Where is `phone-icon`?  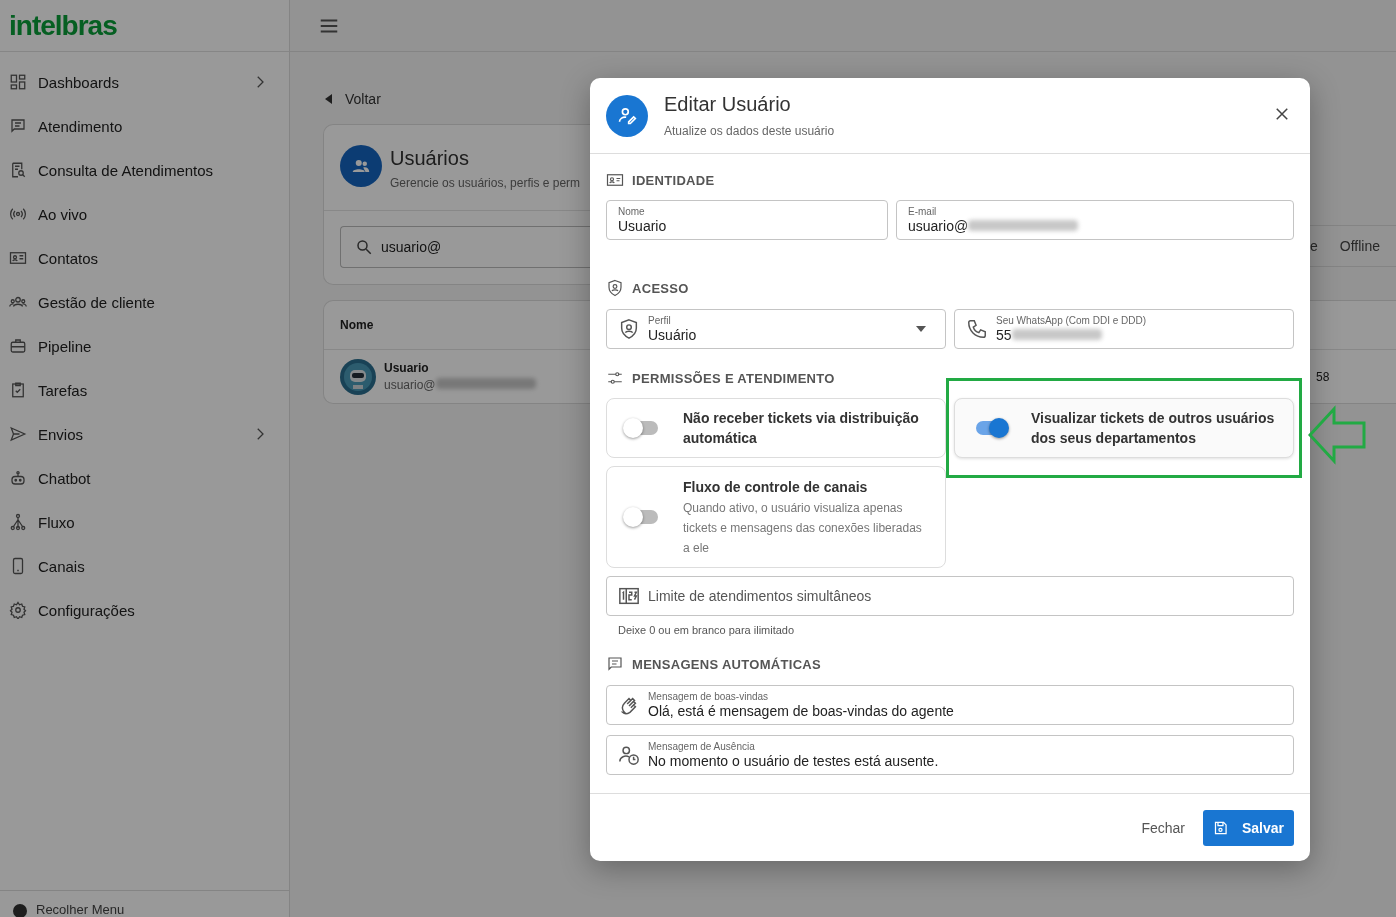
phone-icon is located at coordinates (977, 329).